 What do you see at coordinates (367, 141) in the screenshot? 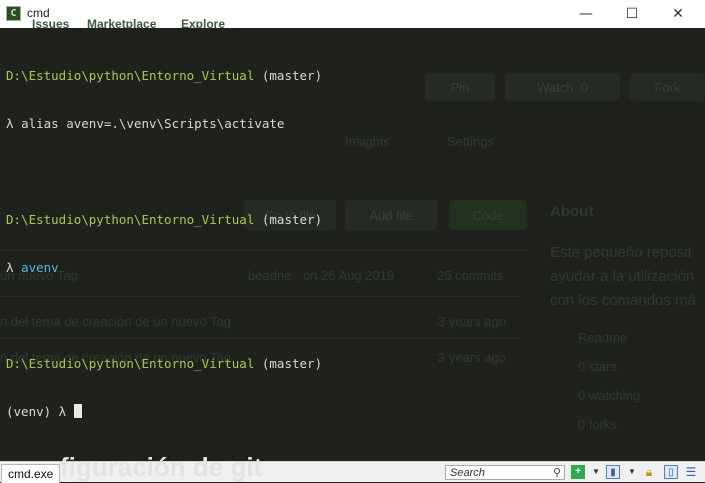
I see `ghost-tab-insights: Insights` at bounding box center [367, 141].